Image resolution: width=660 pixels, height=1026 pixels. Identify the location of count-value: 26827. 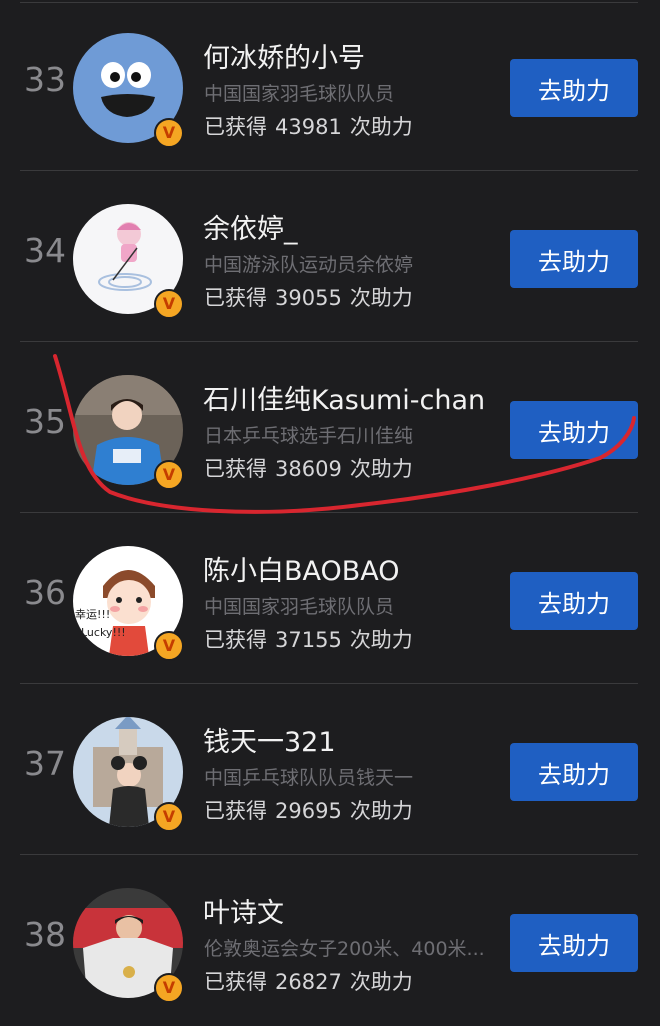
(308, 982).